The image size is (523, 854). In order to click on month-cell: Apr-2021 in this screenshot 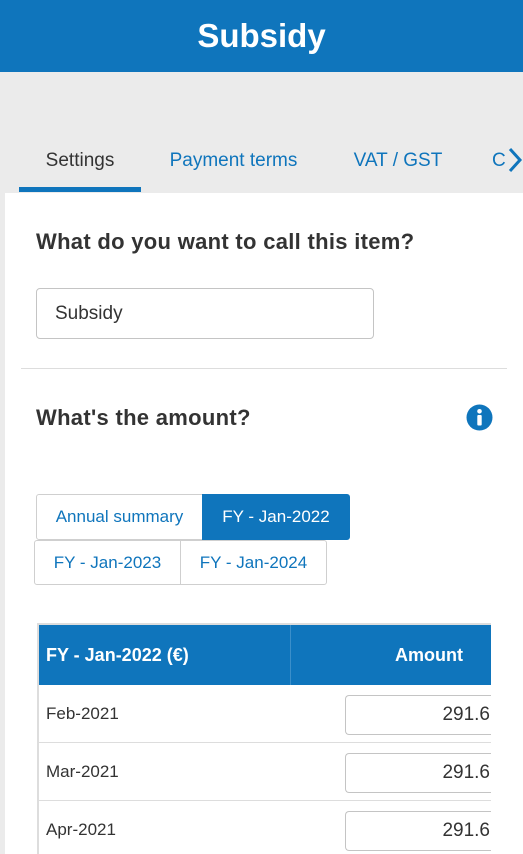, I will do `click(81, 829)`.